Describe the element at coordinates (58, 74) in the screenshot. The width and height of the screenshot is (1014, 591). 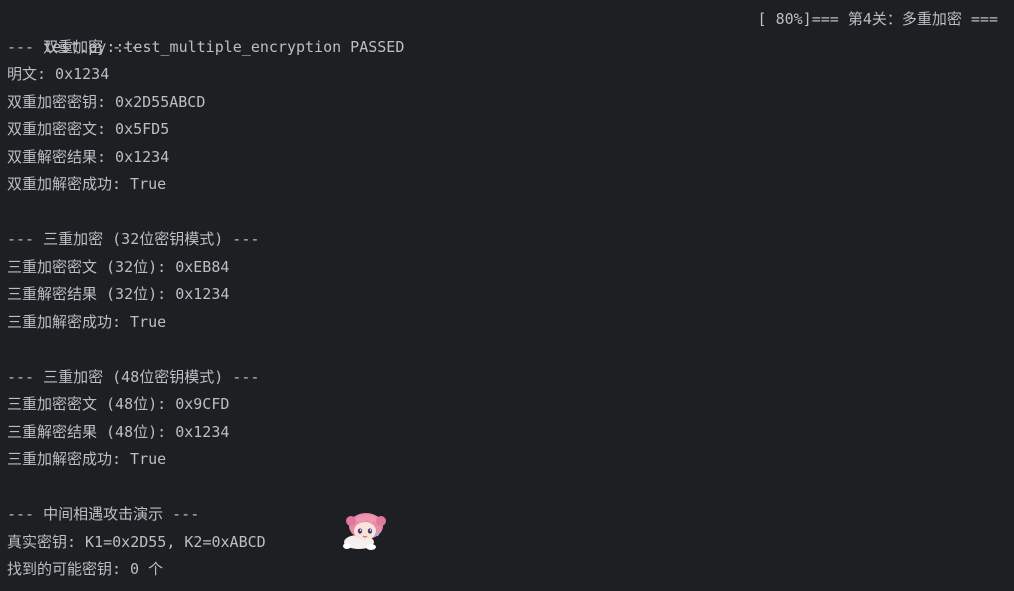
I see `output-line: 明文: 0x1234` at that location.